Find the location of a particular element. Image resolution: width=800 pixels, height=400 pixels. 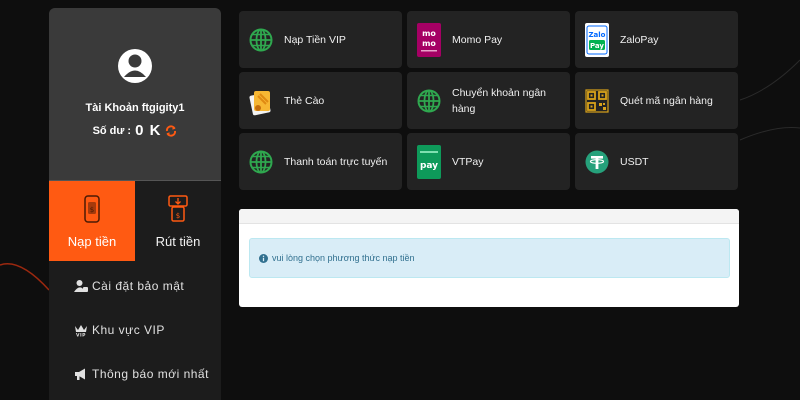

momo-icon: mo mo is located at coordinates (429, 39).